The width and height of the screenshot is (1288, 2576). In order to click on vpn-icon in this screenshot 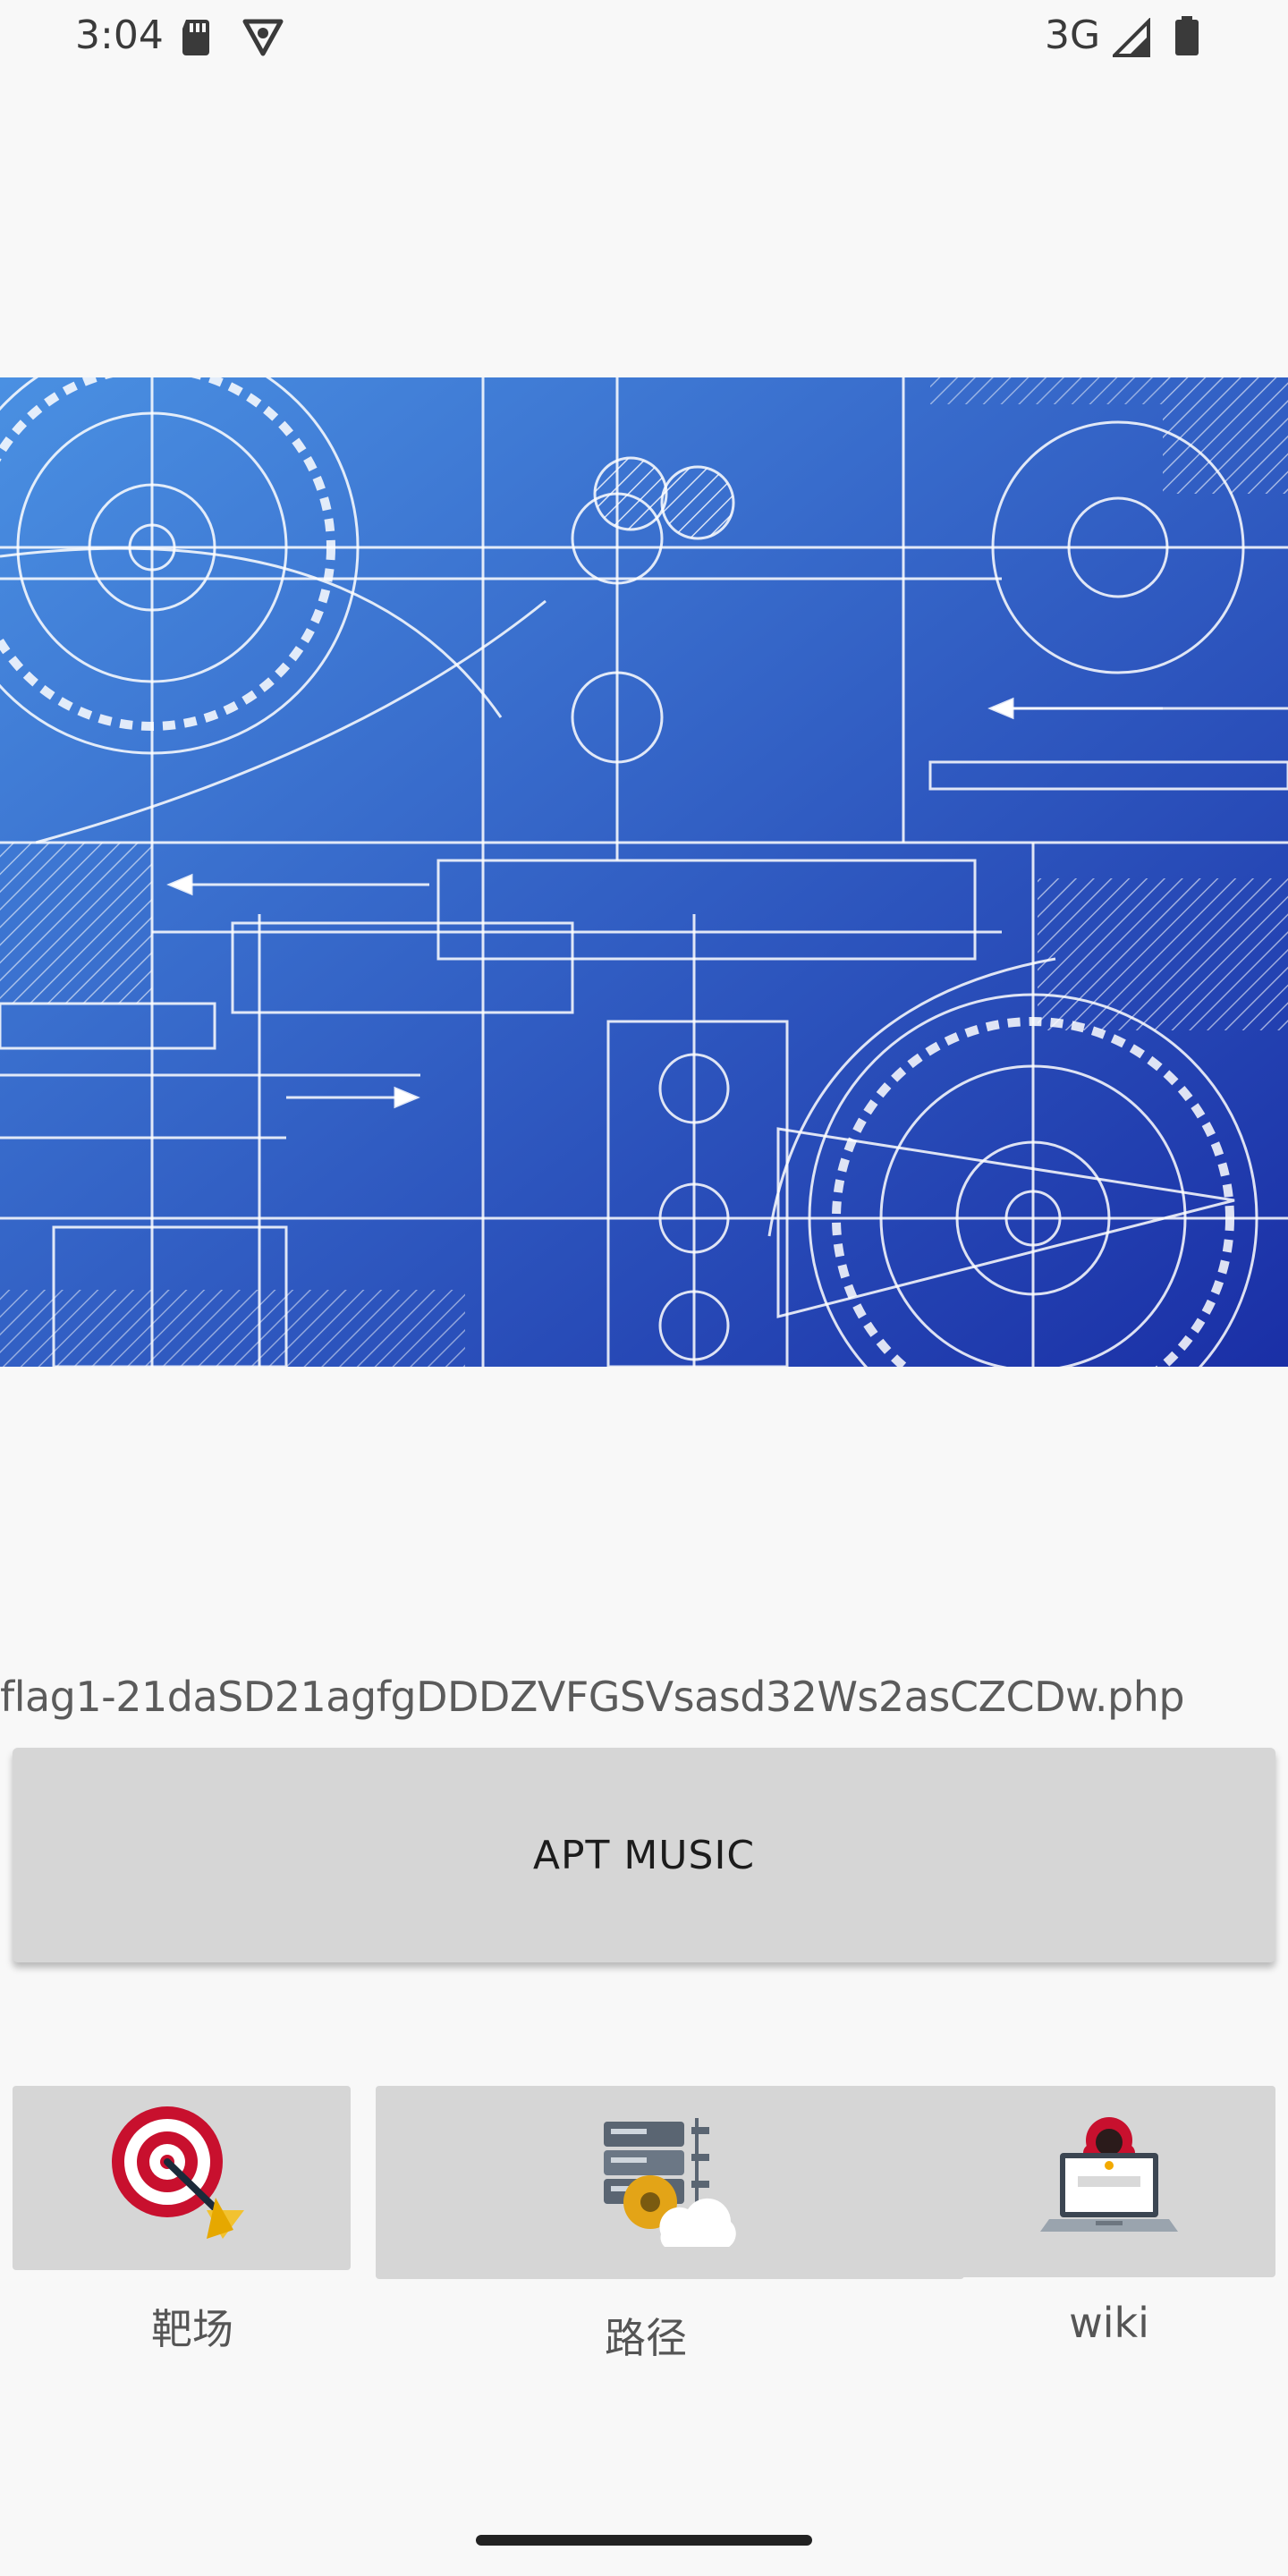, I will do `click(263, 42)`.